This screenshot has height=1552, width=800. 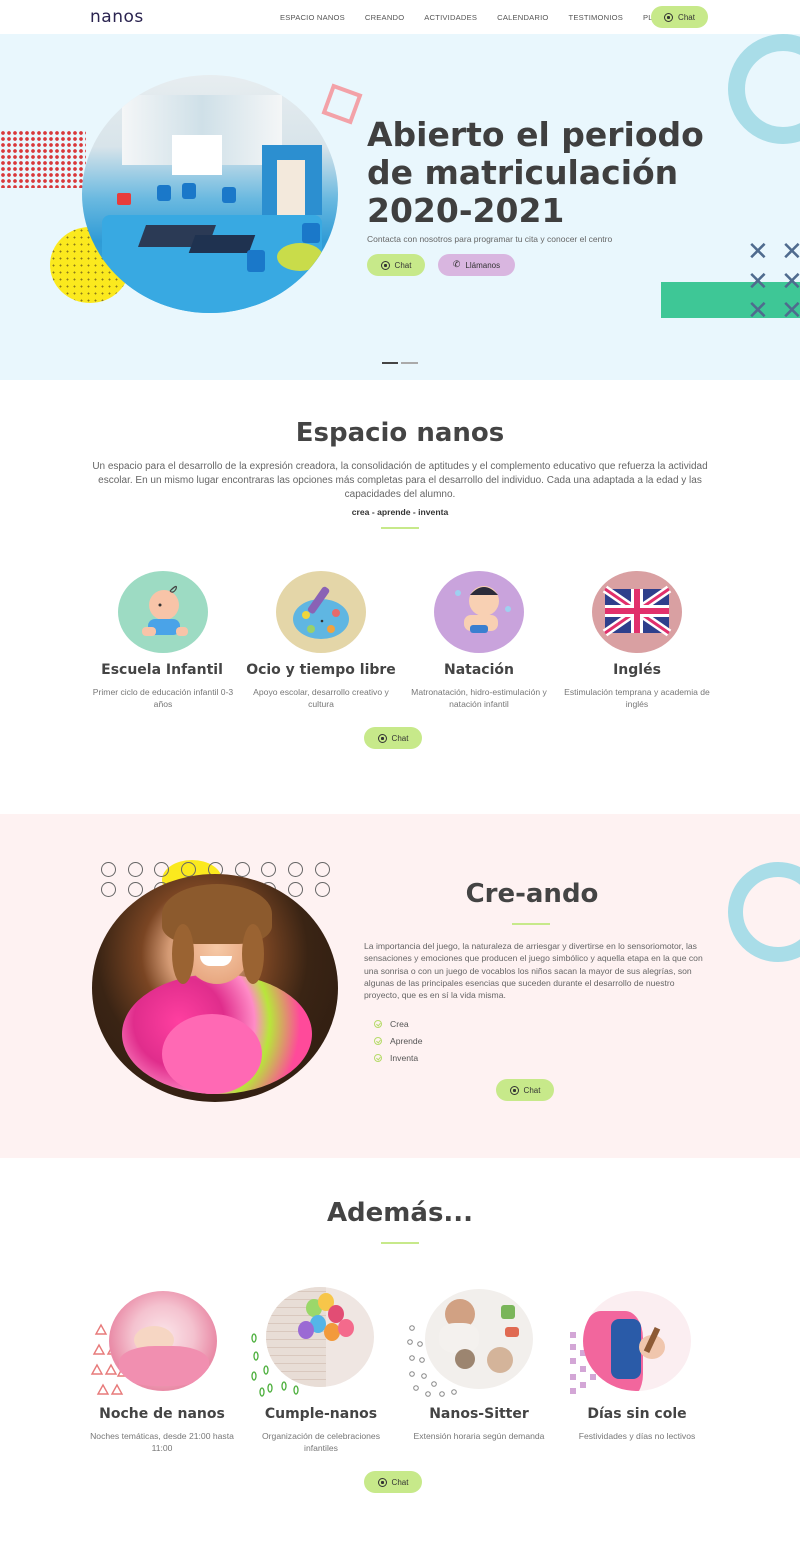 I want to click on creando-chat-button: Chat, so click(x=525, y=1090).